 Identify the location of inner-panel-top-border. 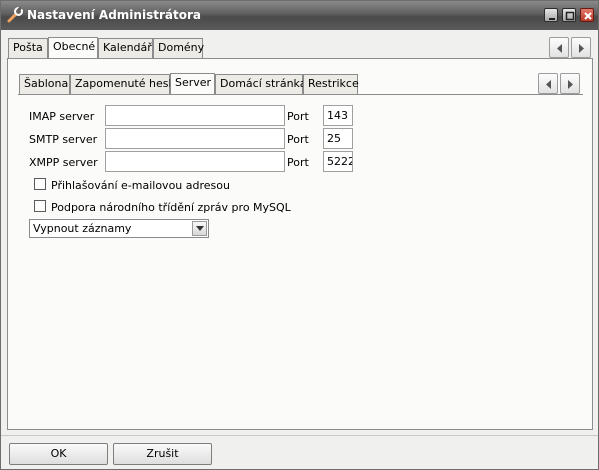
(300, 94).